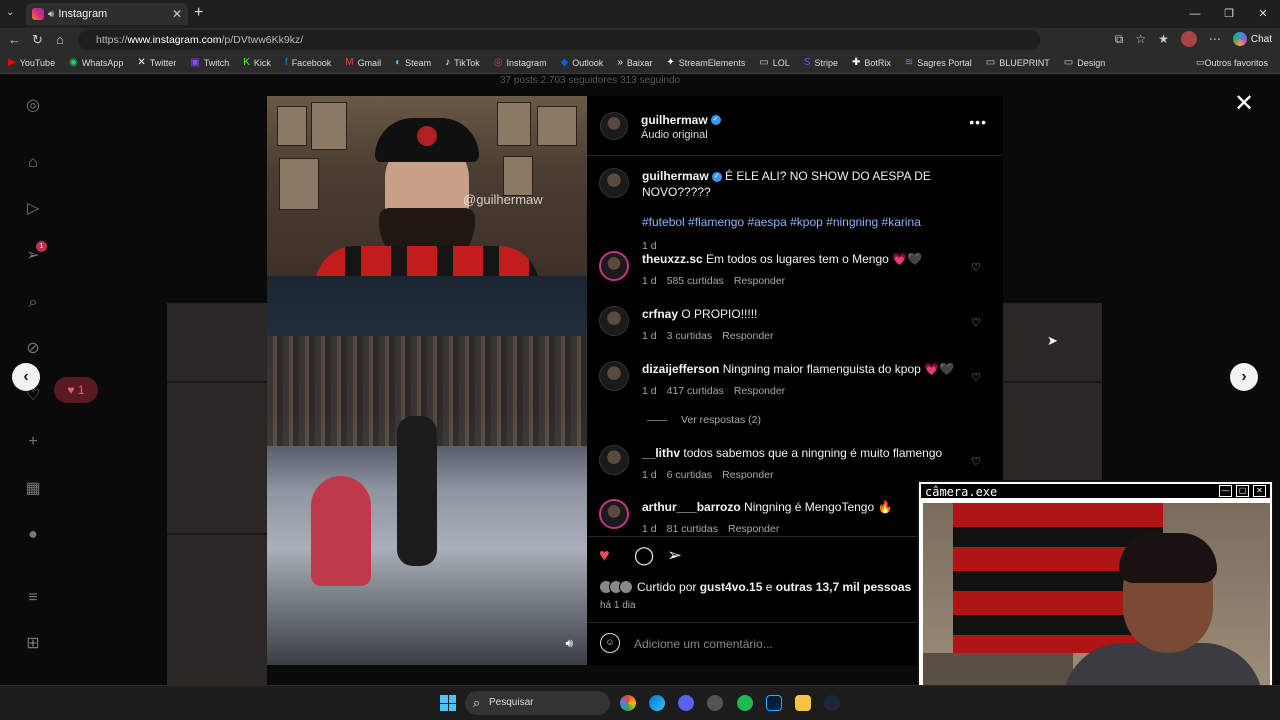  Describe the element at coordinates (308, 62) in the screenshot. I see `bookmark-facebook: f Facebook` at that location.